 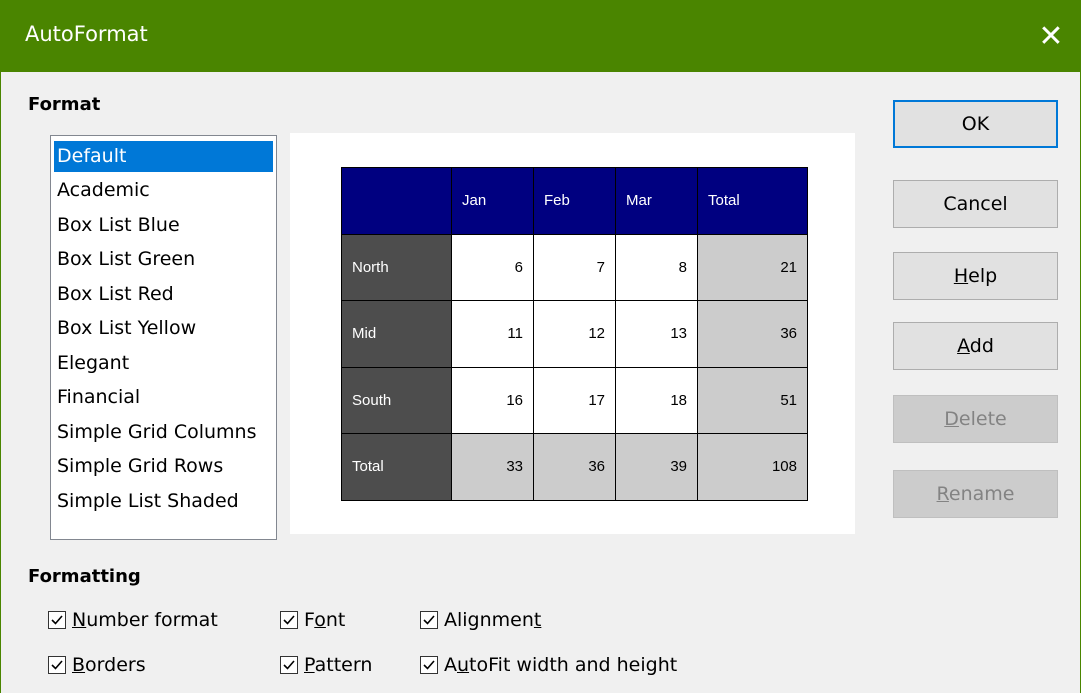 I want to click on ok-button-label: OK, so click(x=975, y=124).